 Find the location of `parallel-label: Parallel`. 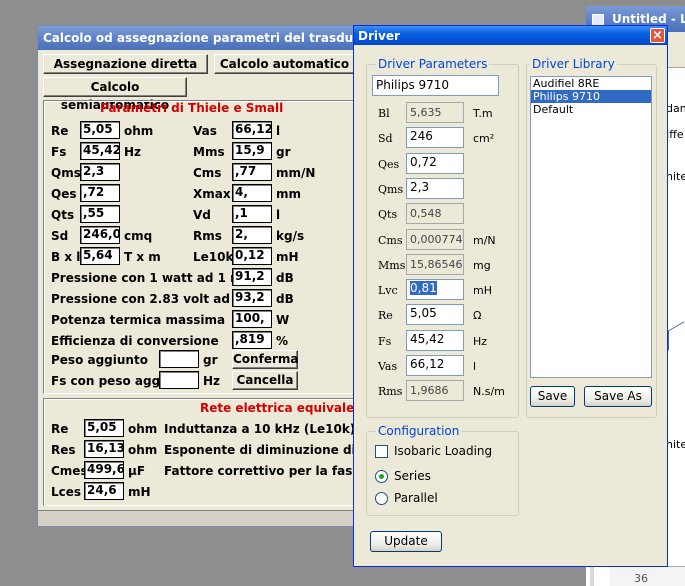

parallel-label: Parallel is located at coordinates (416, 498).